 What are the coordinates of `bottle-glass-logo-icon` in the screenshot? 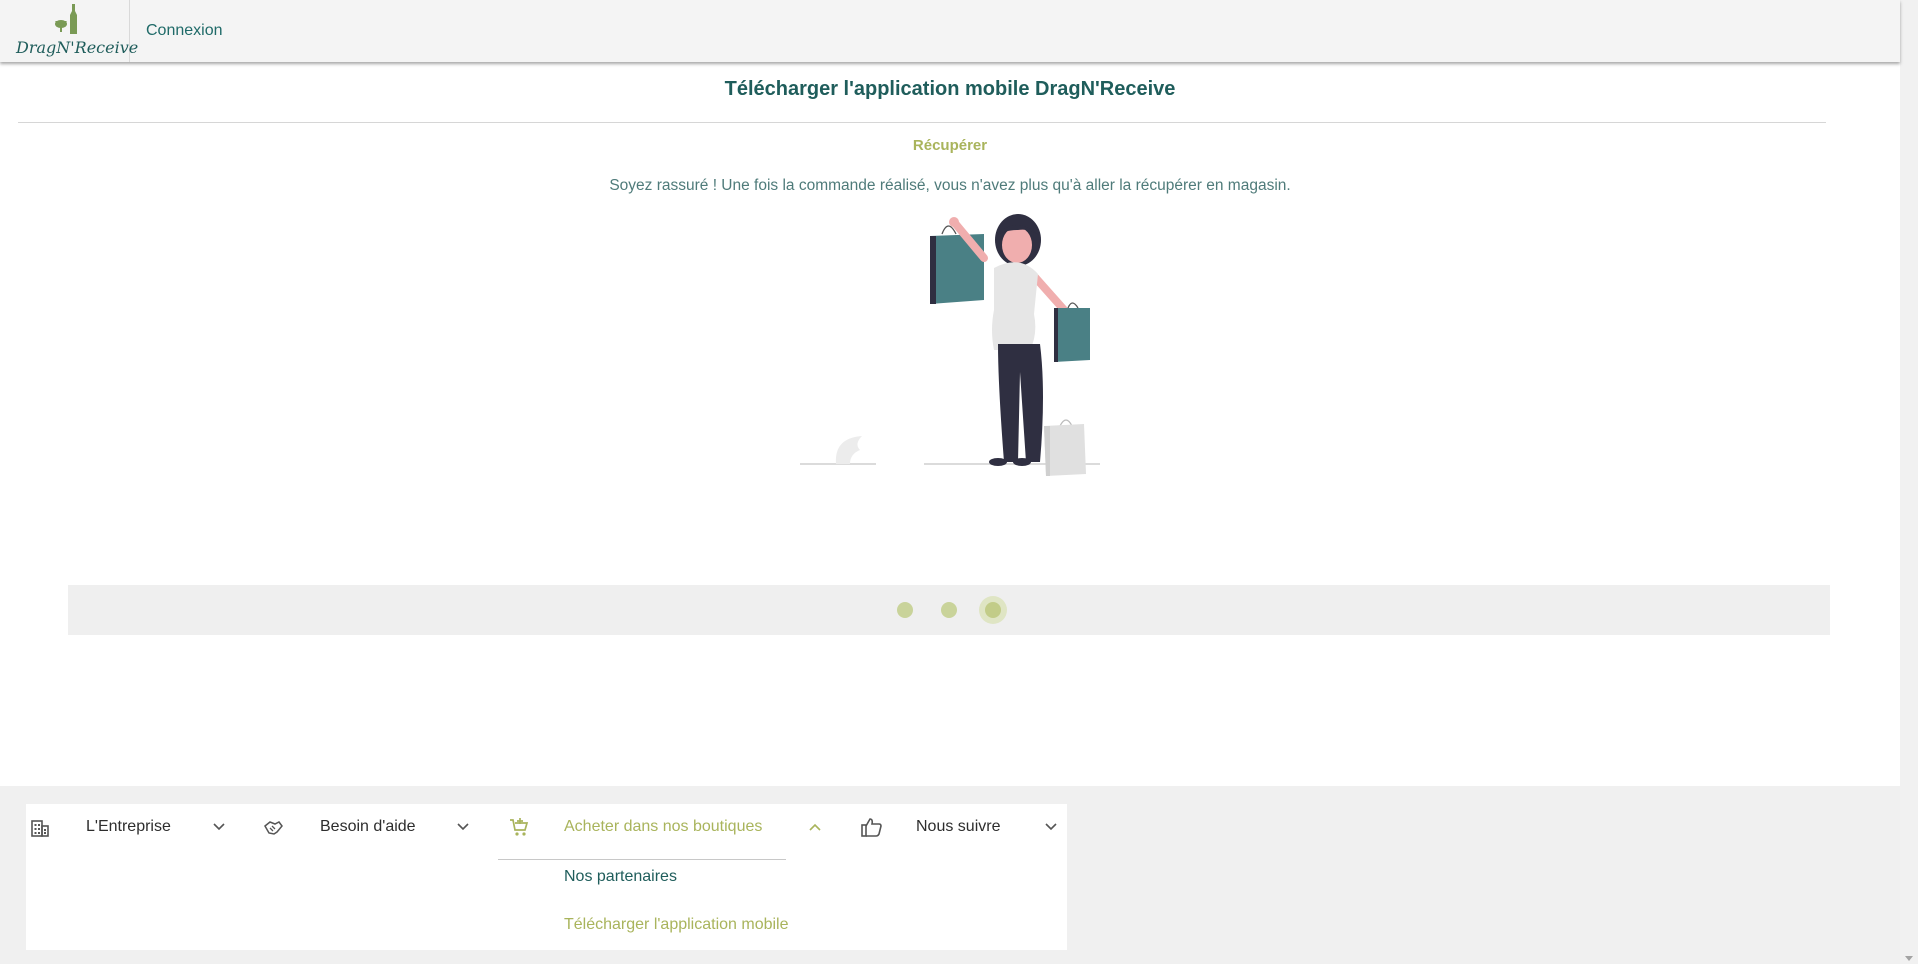 It's located at (66, 19).